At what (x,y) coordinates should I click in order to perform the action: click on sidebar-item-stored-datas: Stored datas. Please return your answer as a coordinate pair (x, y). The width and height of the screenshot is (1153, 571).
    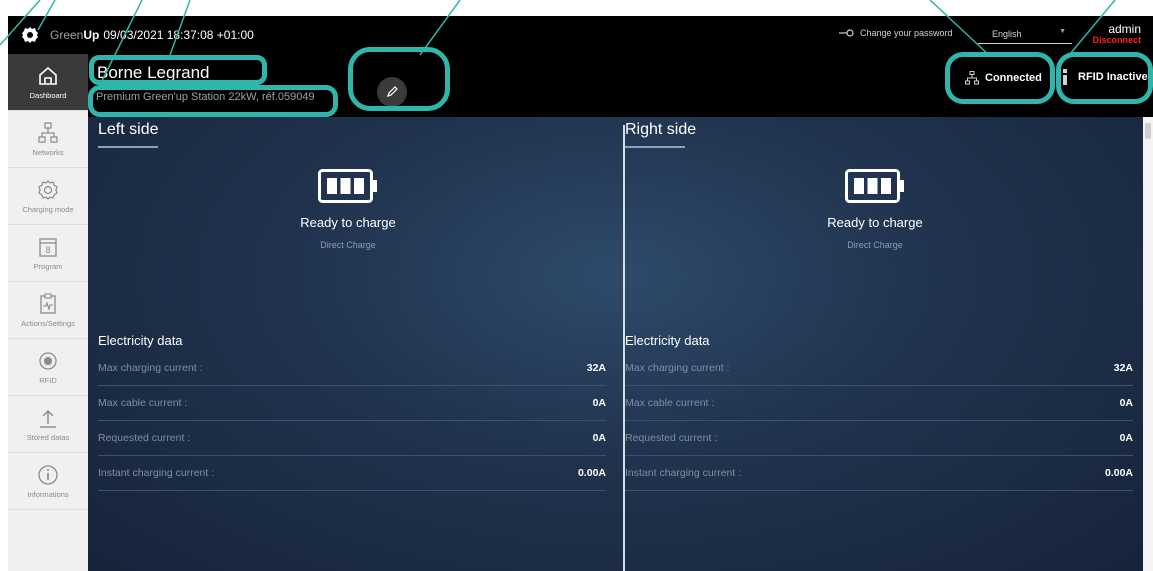
    Looking at the image, I should click on (48, 424).